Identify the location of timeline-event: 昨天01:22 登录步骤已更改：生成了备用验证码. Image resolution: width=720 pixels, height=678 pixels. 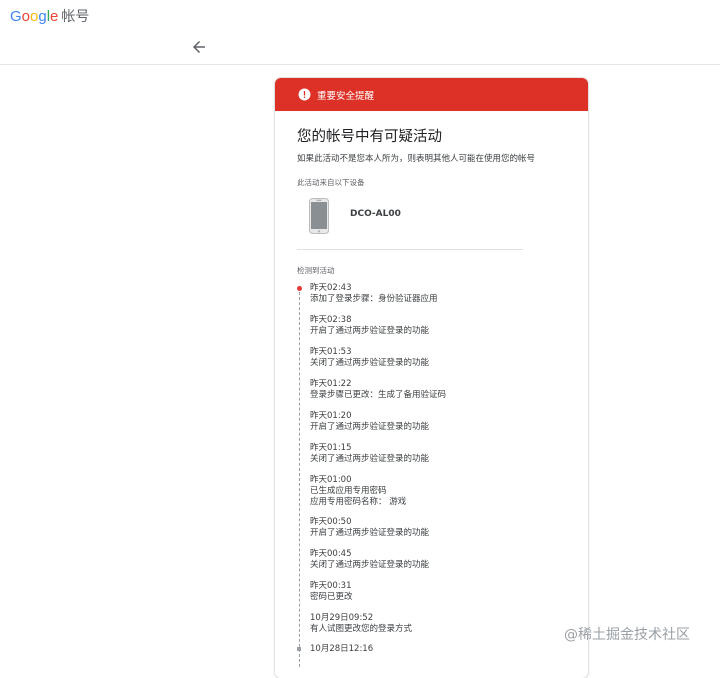
(371, 390).